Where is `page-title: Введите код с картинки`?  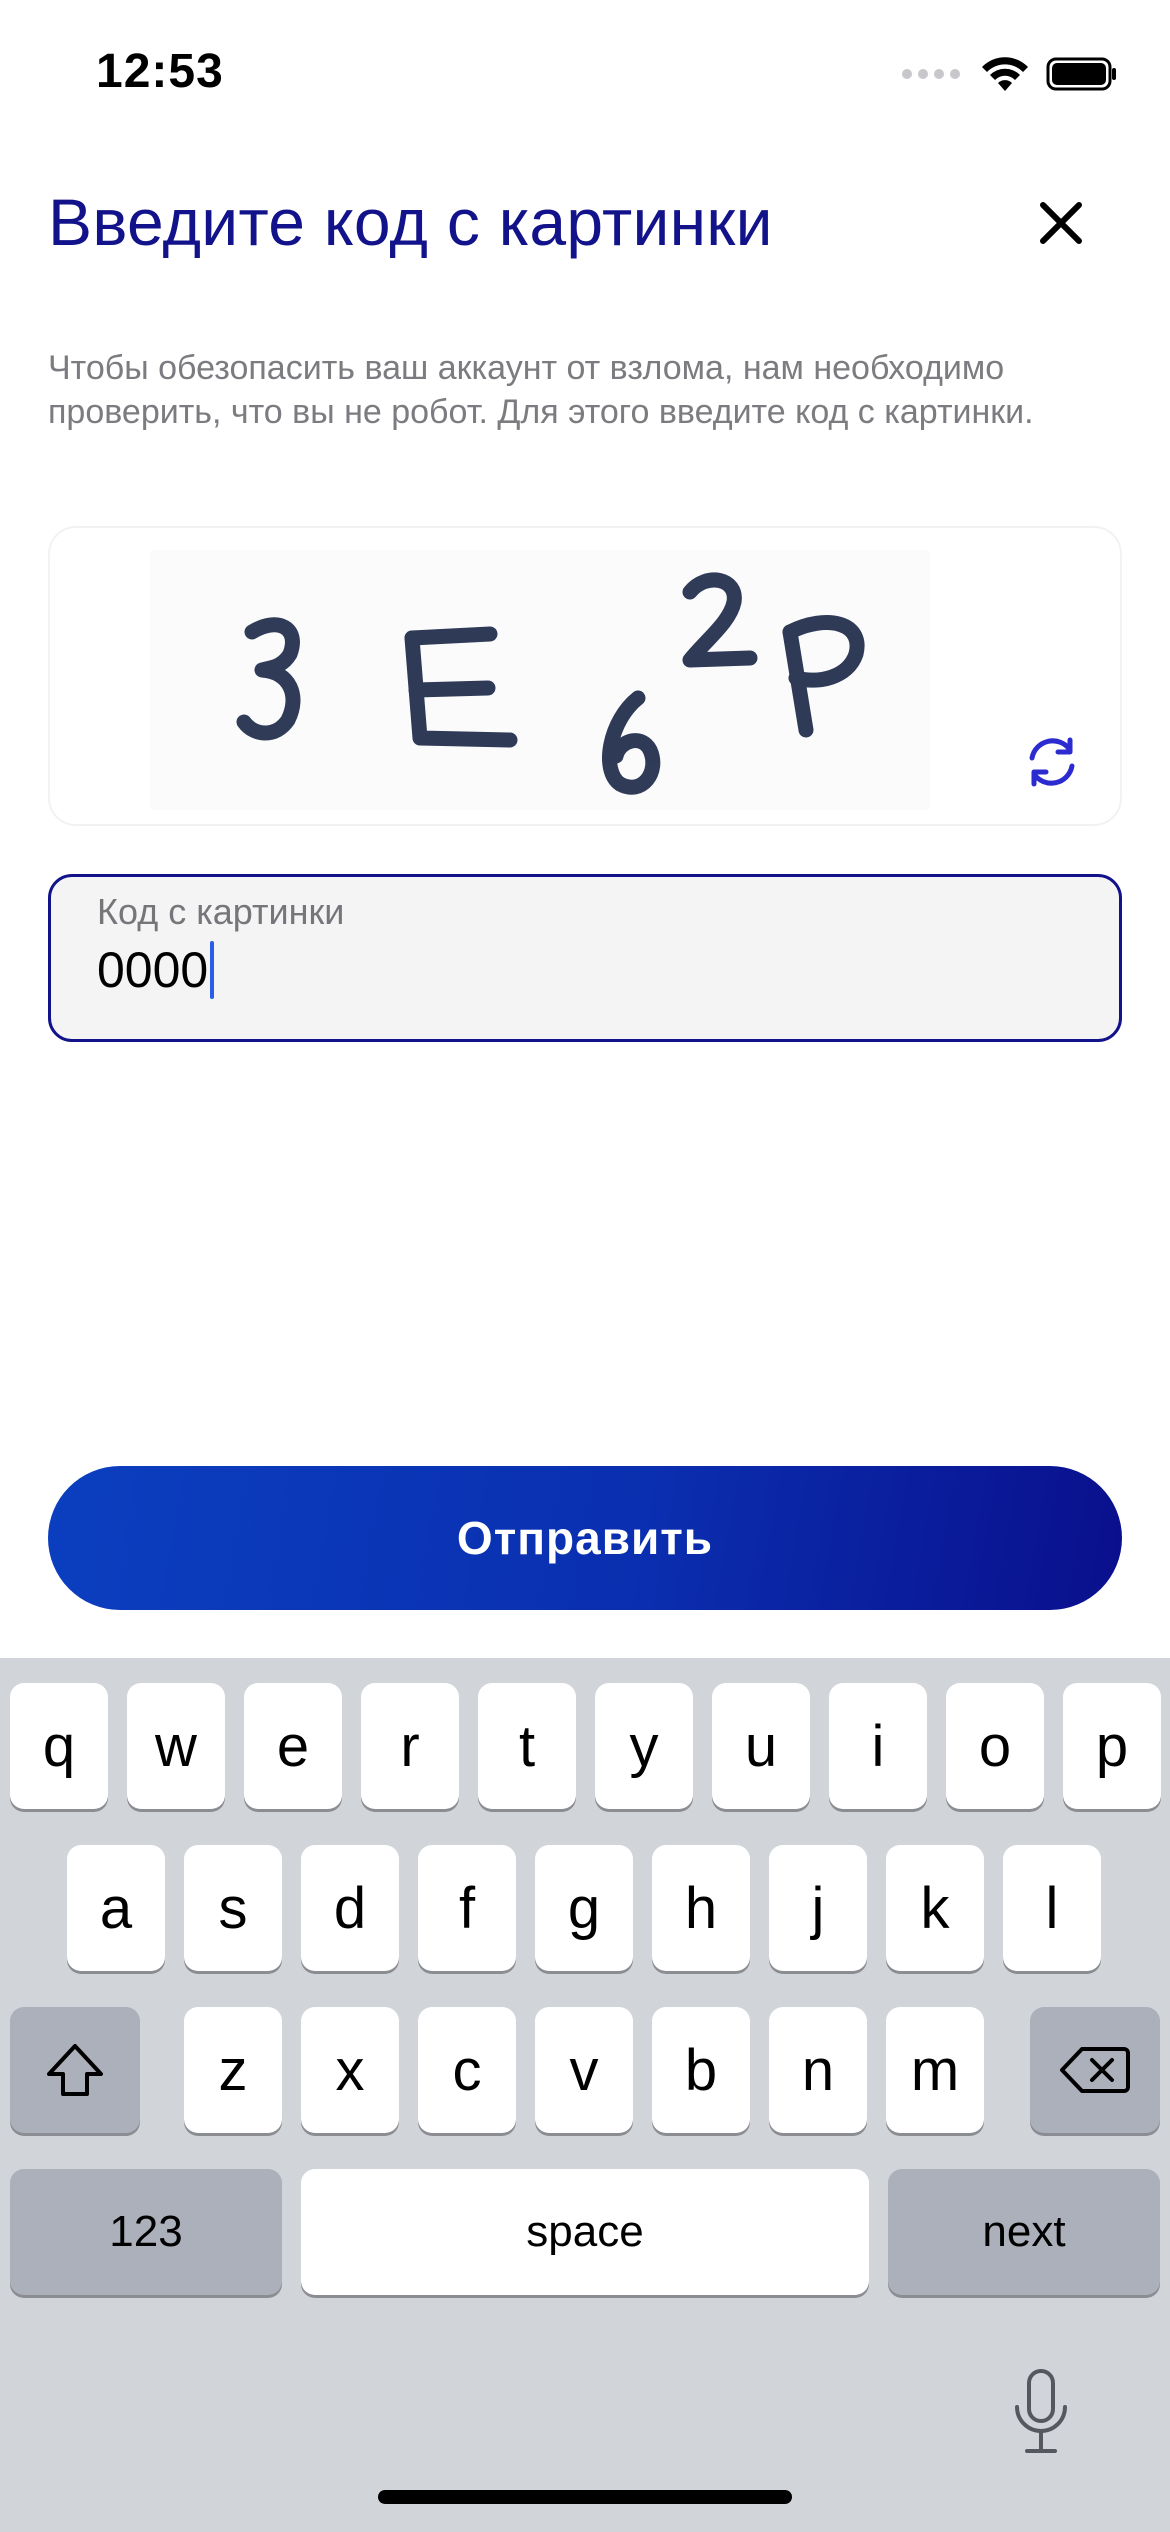 page-title: Введите код с картинки is located at coordinates (410, 222).